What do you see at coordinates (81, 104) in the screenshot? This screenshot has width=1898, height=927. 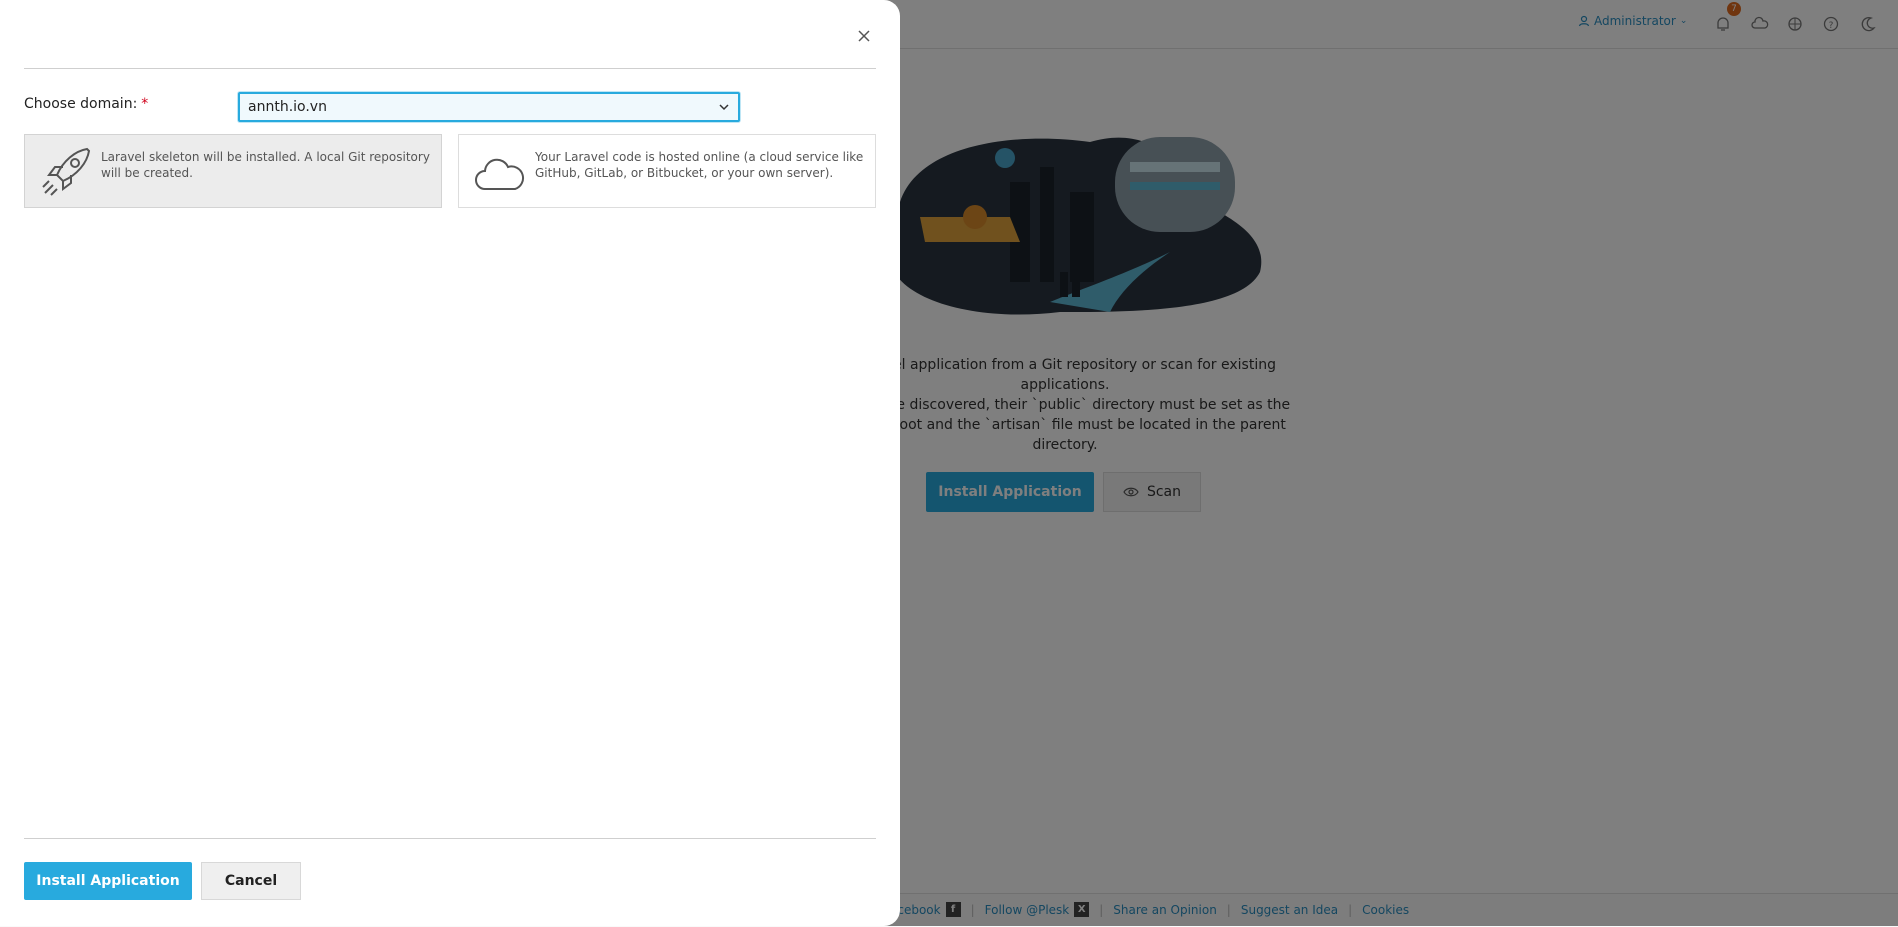 I see `choose-domain-label-text: Choose domain:` at bounding box center [81, 104].